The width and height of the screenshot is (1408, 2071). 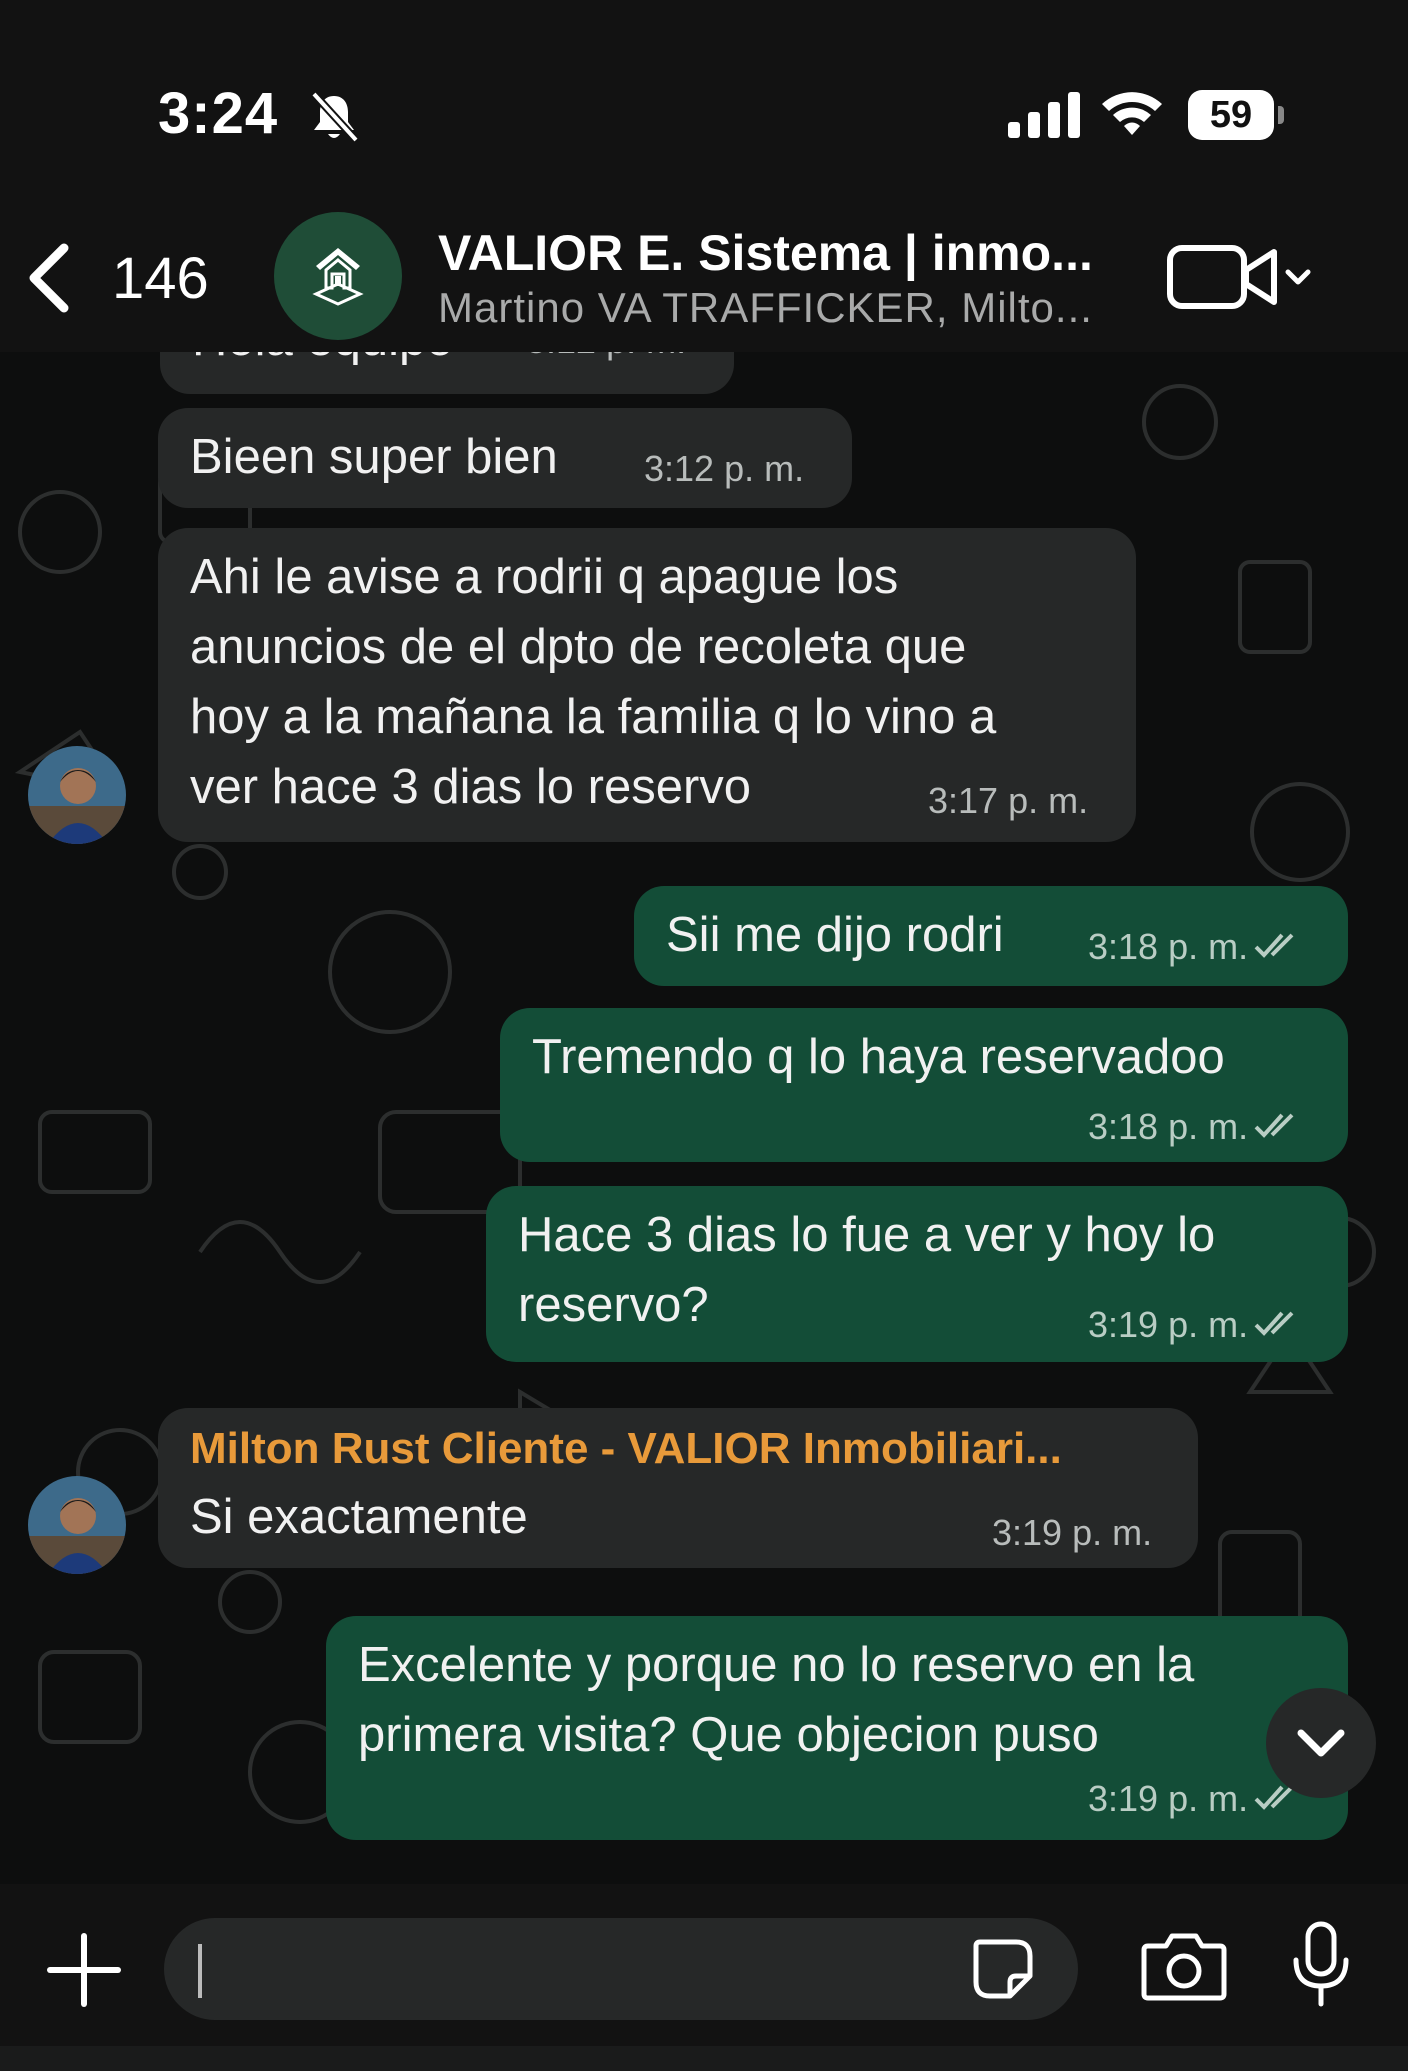 I want to click on battery-level: 59, so click(x=1231, y=115).